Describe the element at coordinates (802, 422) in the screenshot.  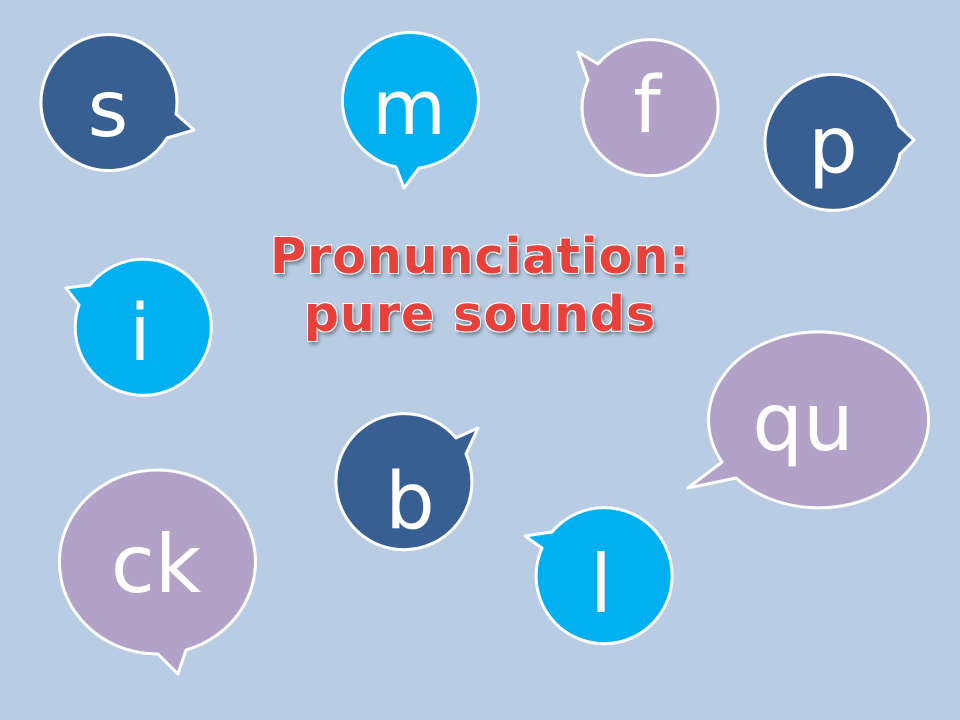
I see `speech-bubble-qu-label: qu` at that location.